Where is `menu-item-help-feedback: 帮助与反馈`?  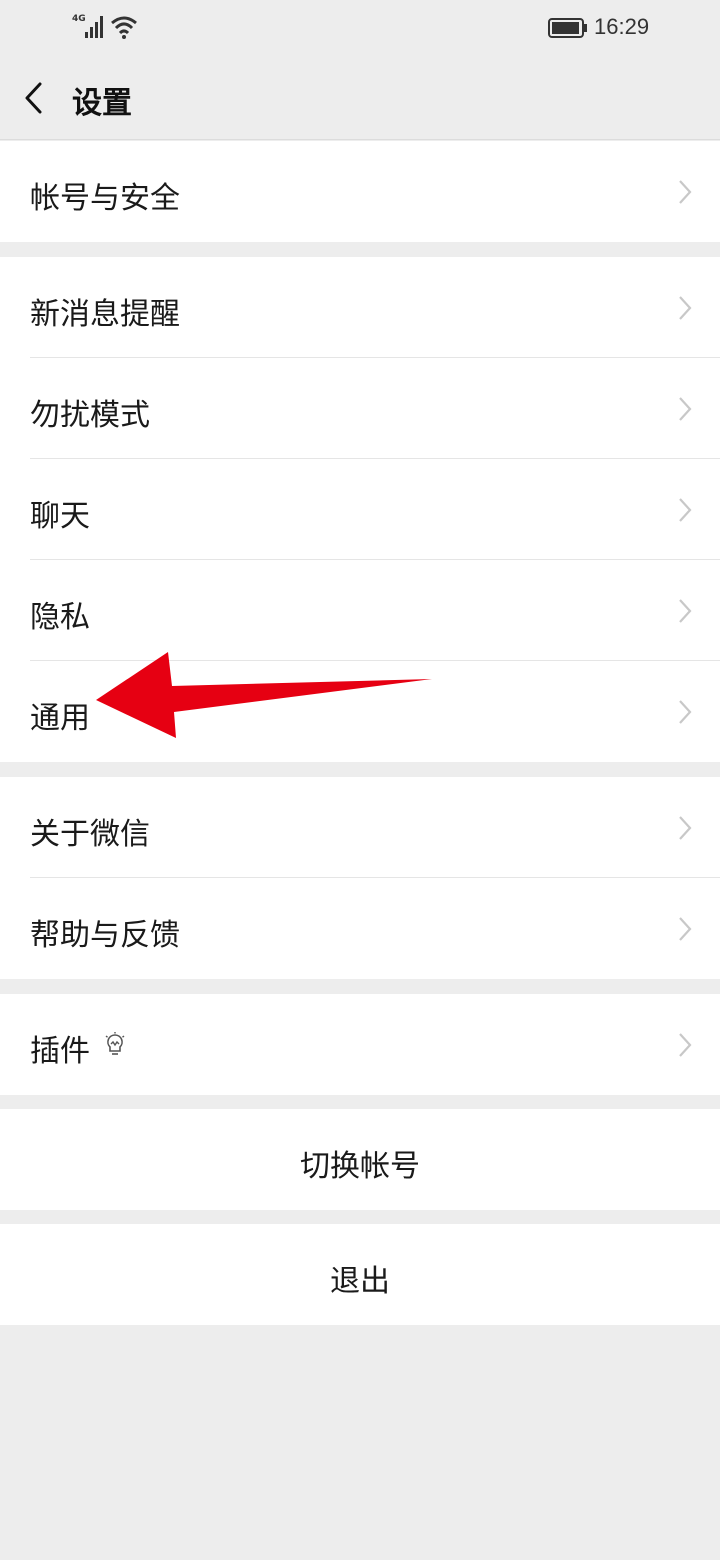
menu-item-help-feedback: 帮助与反馈 is located at coordinates (360, 928).